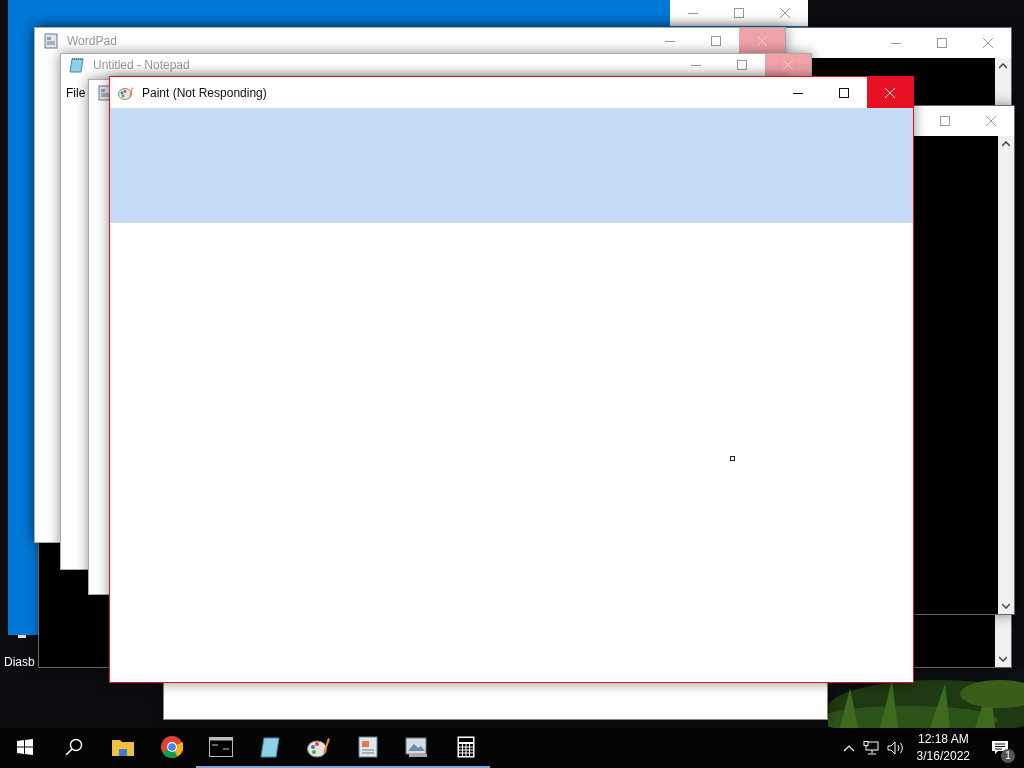 Image resolution: width=1024 pixels, height=768 pixels. I want to click on calculator-icon, so click(465, 747).